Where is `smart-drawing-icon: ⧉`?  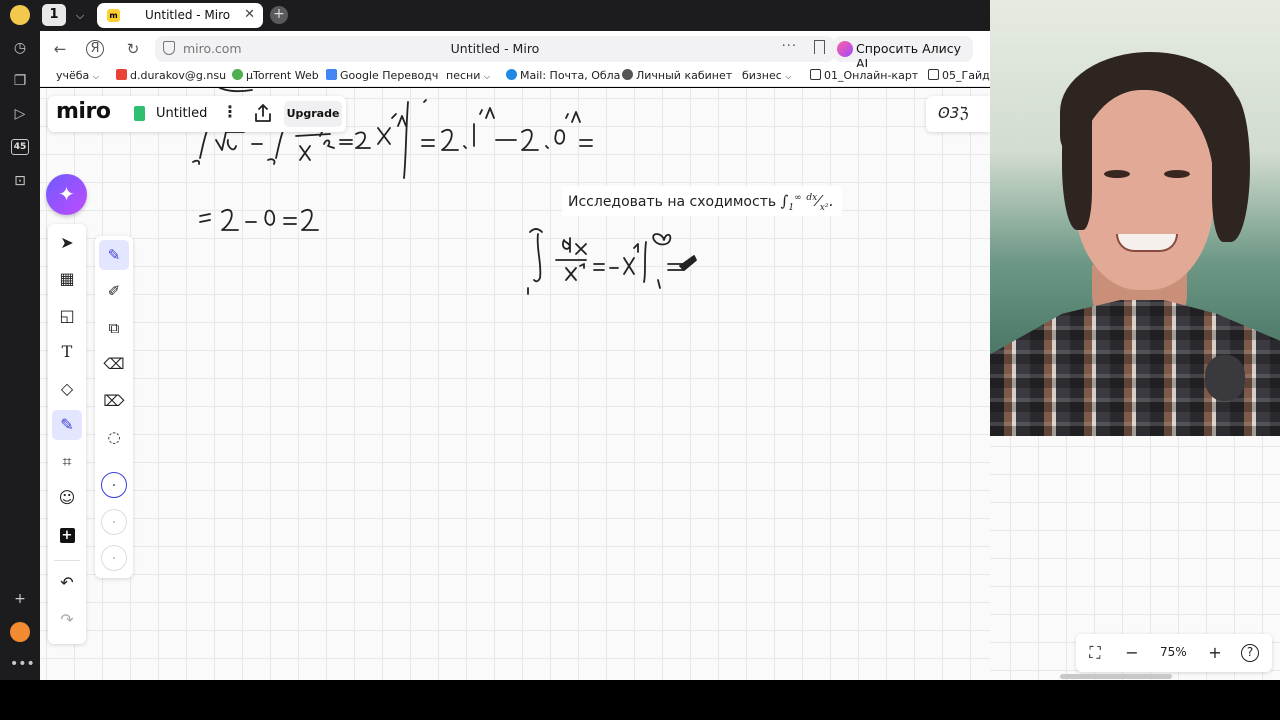 smart-drawing-icon: ⧉ is located at coordinates (114, 328).